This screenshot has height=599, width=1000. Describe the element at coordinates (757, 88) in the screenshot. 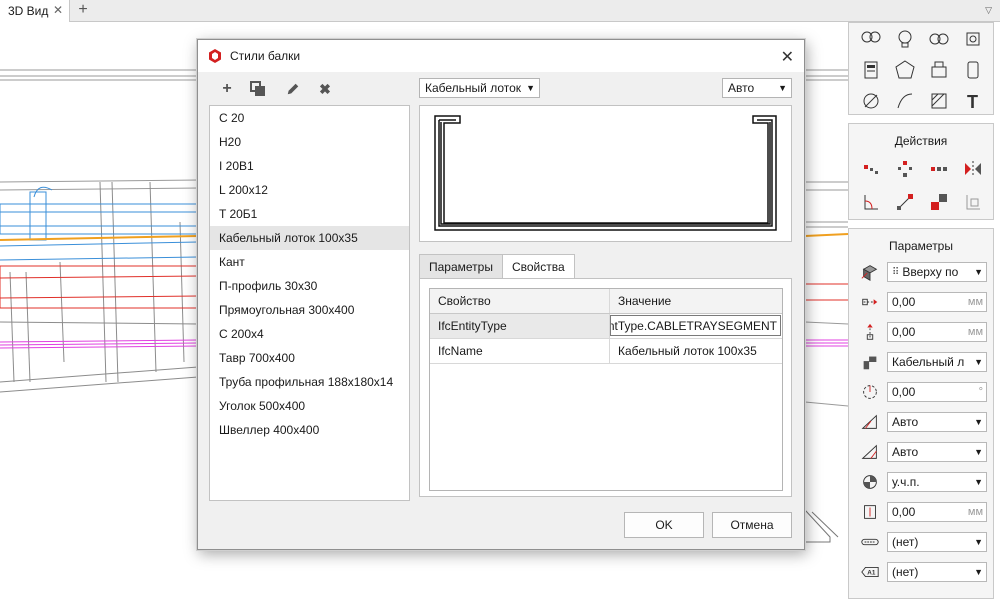

I see `size-mode-select: Авто ▼` at that location.